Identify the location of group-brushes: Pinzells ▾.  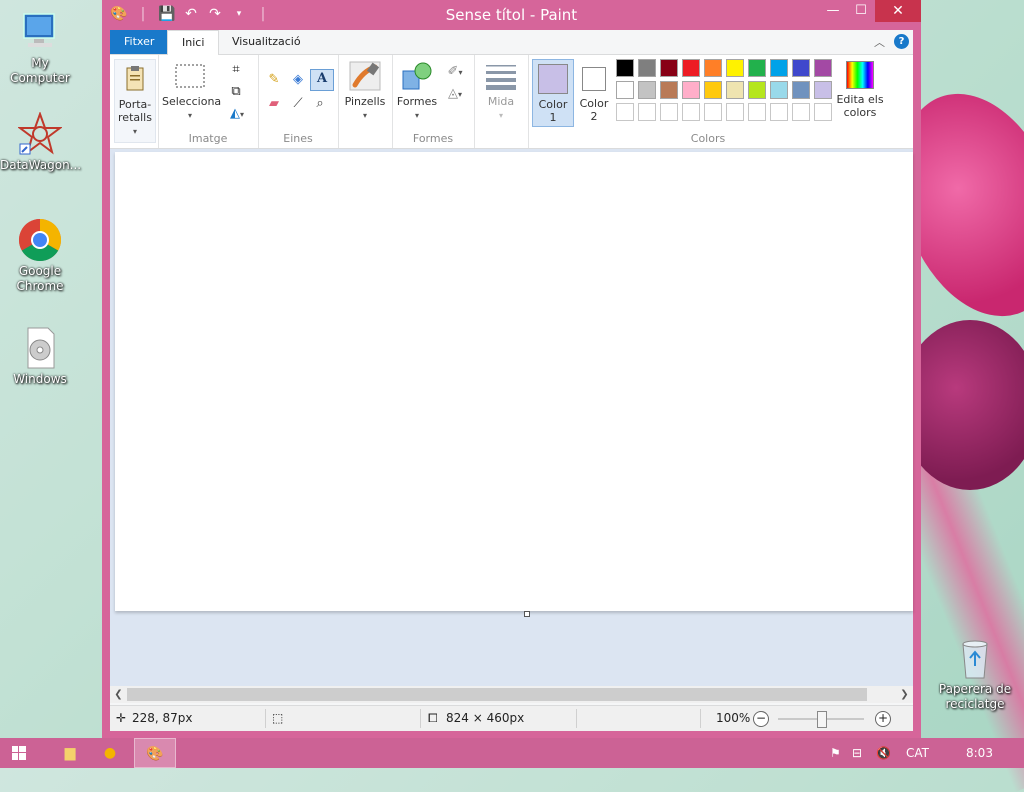
(365, 101).